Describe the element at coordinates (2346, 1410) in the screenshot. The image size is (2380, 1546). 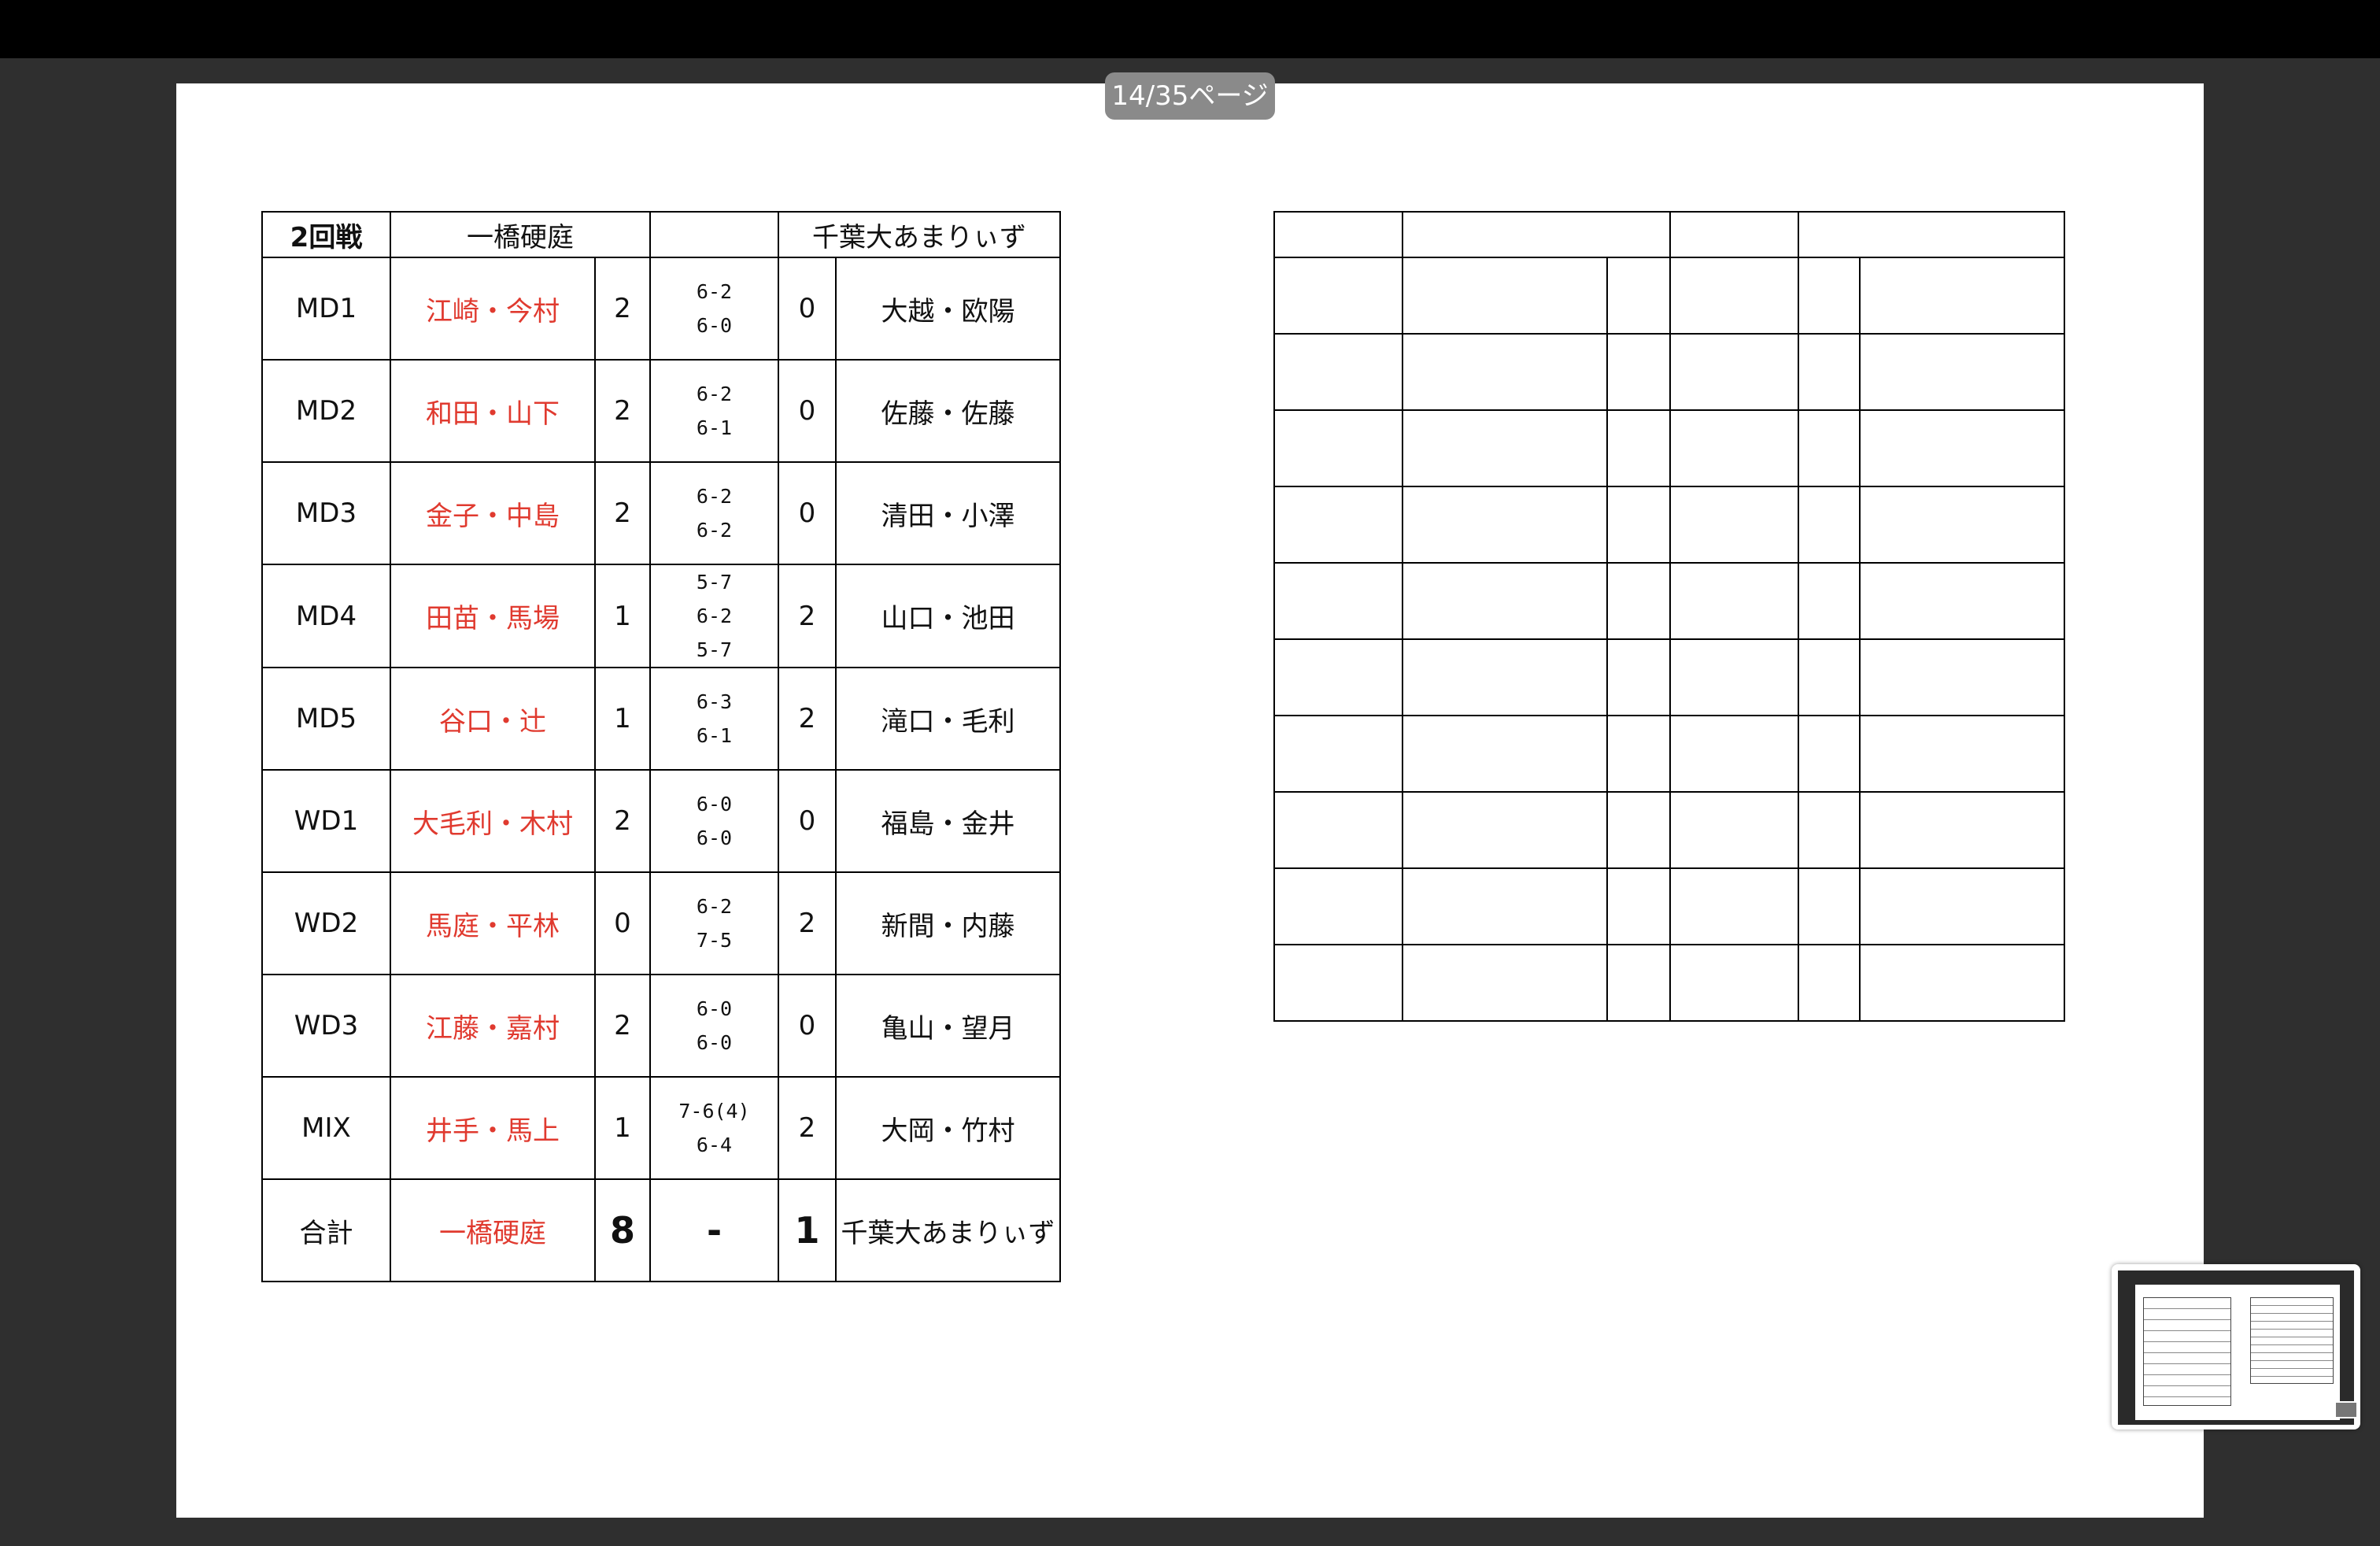
I see `thumbnail-viewport-indicator` at that location.